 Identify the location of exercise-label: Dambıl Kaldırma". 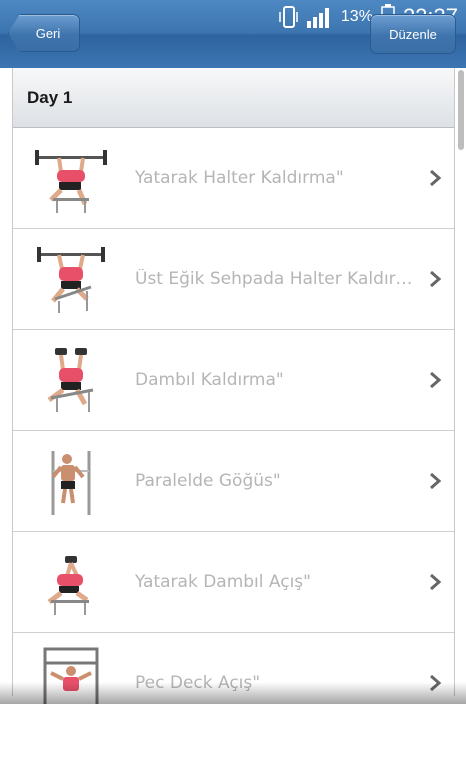
(209, 380).